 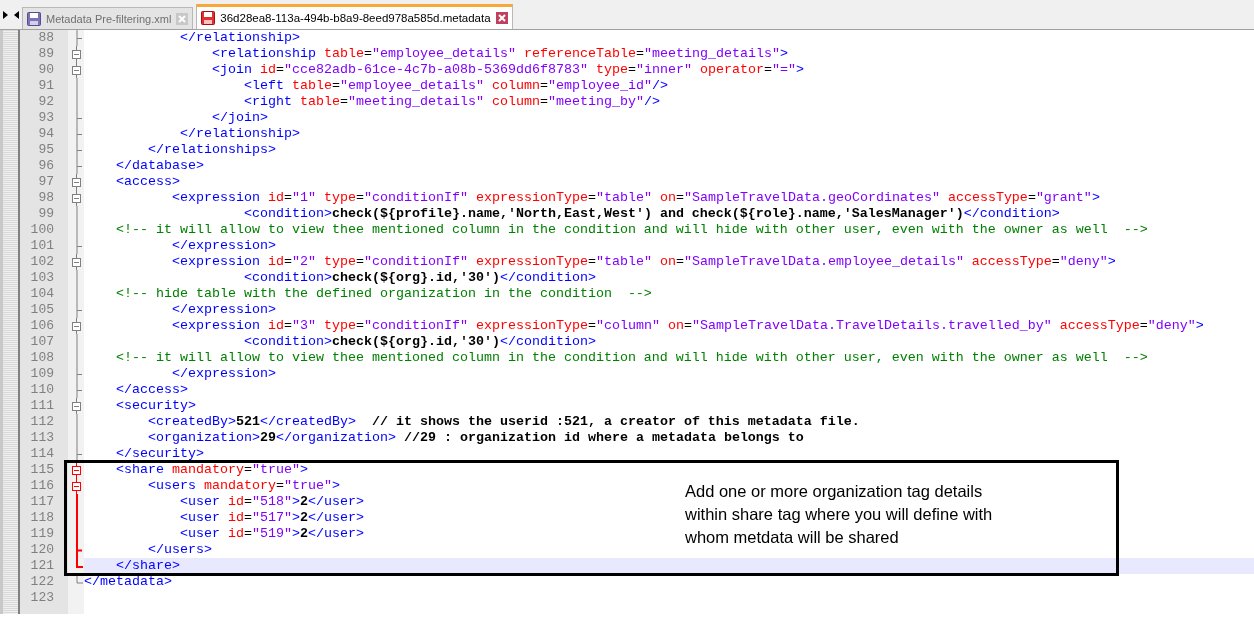 What do you see at coordinates (45, 182) in the screenshot?
I see `line-number: 97` at bounding box center [45, 182].